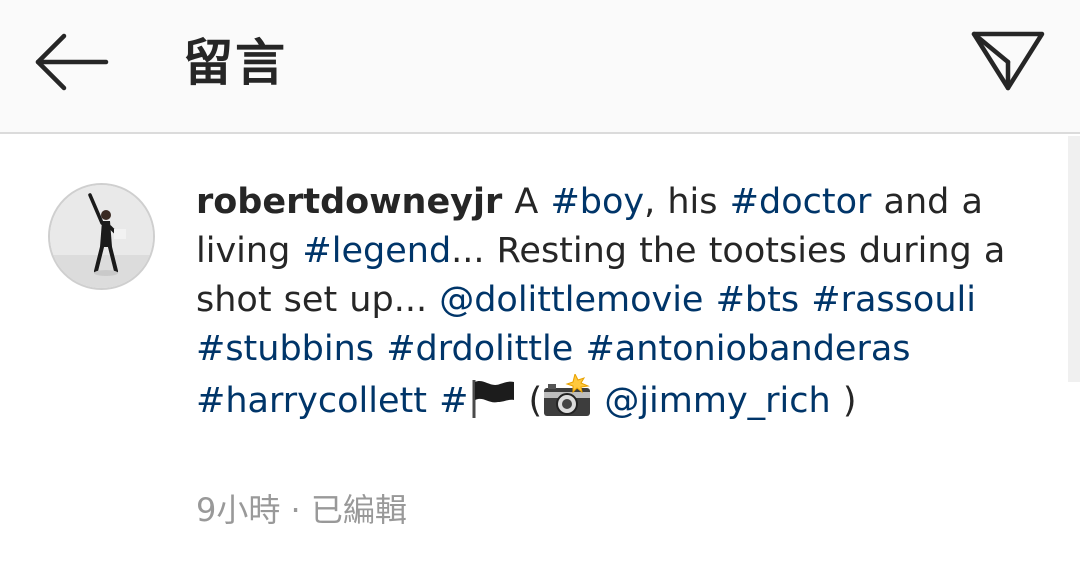 Image resolution: width=1080 pixels, height=565 pixels. Describe the element at coordinates (453, 401) in the screenshot. I see `hashtag-link: #` at that location.